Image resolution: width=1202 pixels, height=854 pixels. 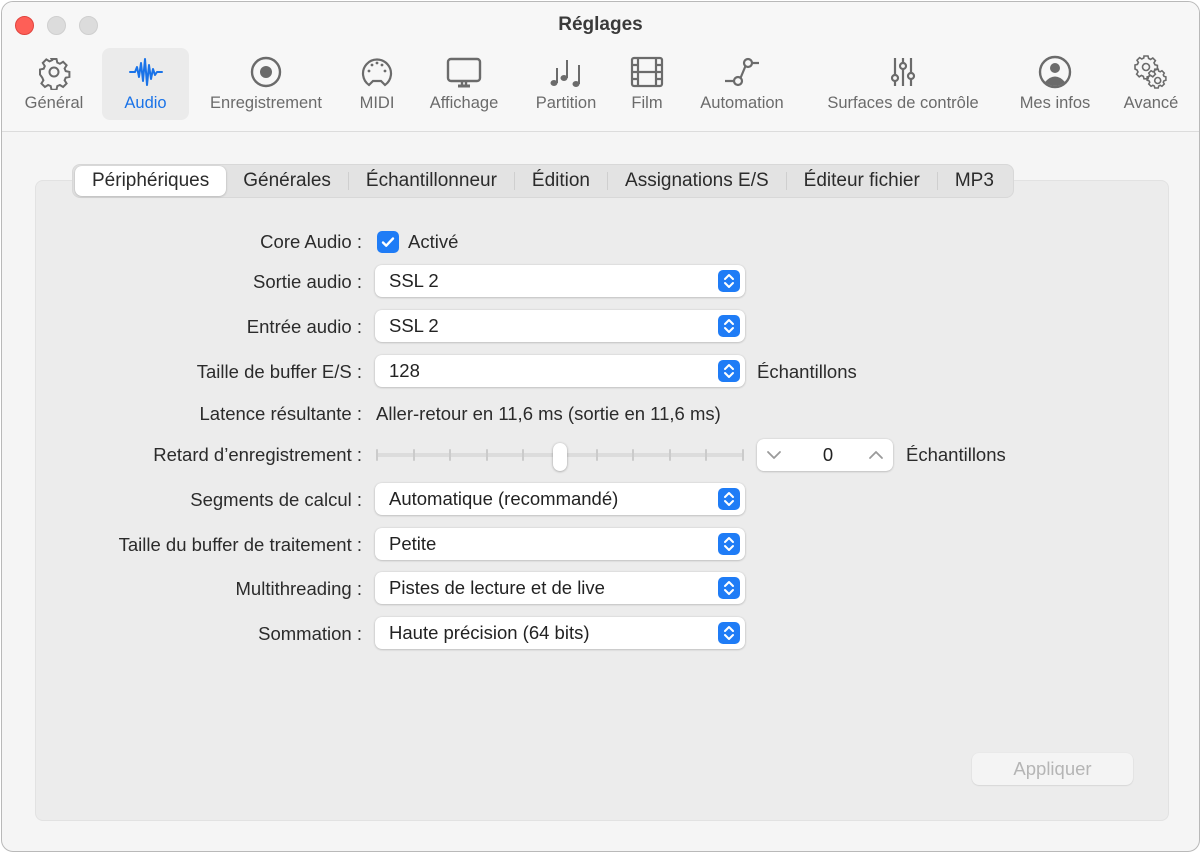 What do you see at coordinates (281, 413) in the screenshot?
I see `latence-label: Latence résultante :` at bounding box center [281, 413].